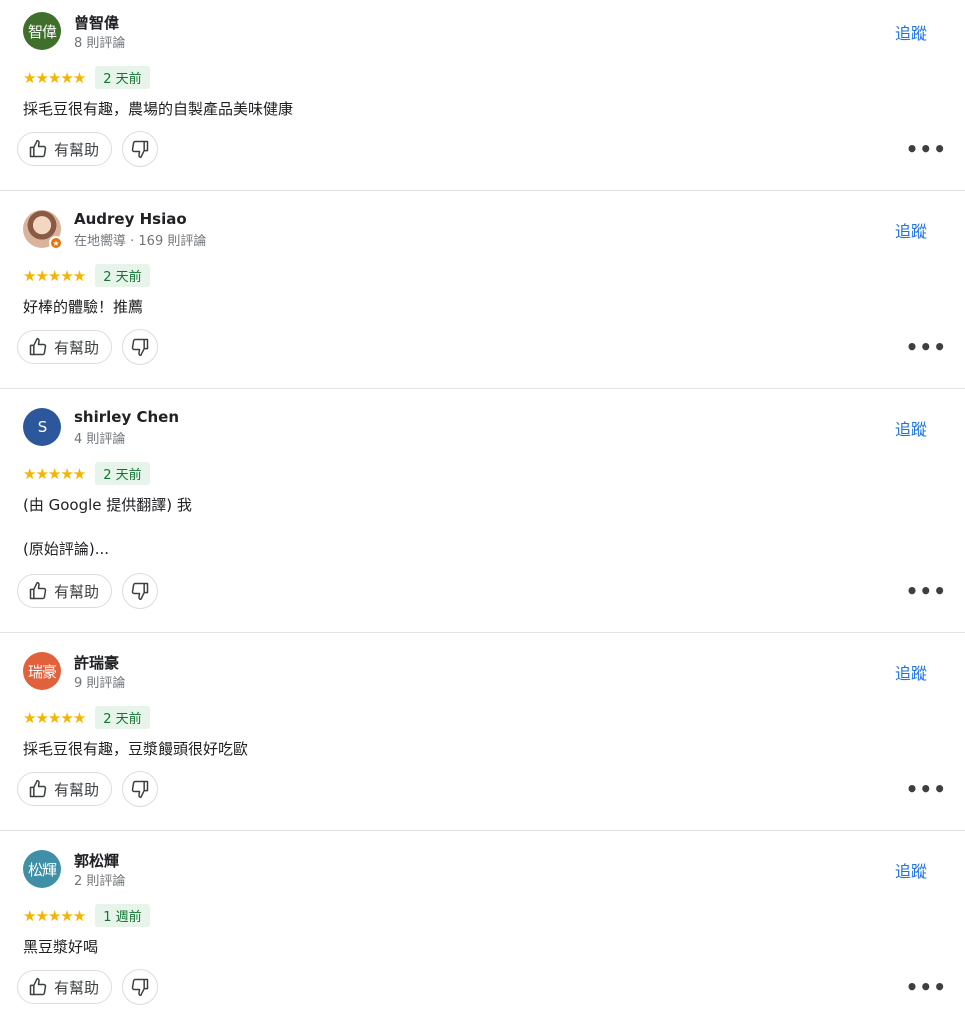 Image resolution: width=965 pixels, height=1024 pixels. I want to click on local-guide-badge-icon: ★, so click(56, 243).